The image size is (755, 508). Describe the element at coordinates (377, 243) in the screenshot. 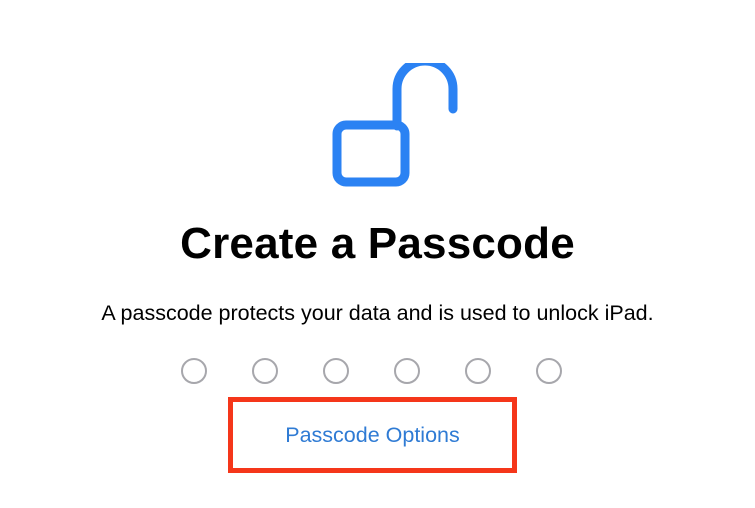

I see `page-title: Create a Passcode` at that location.